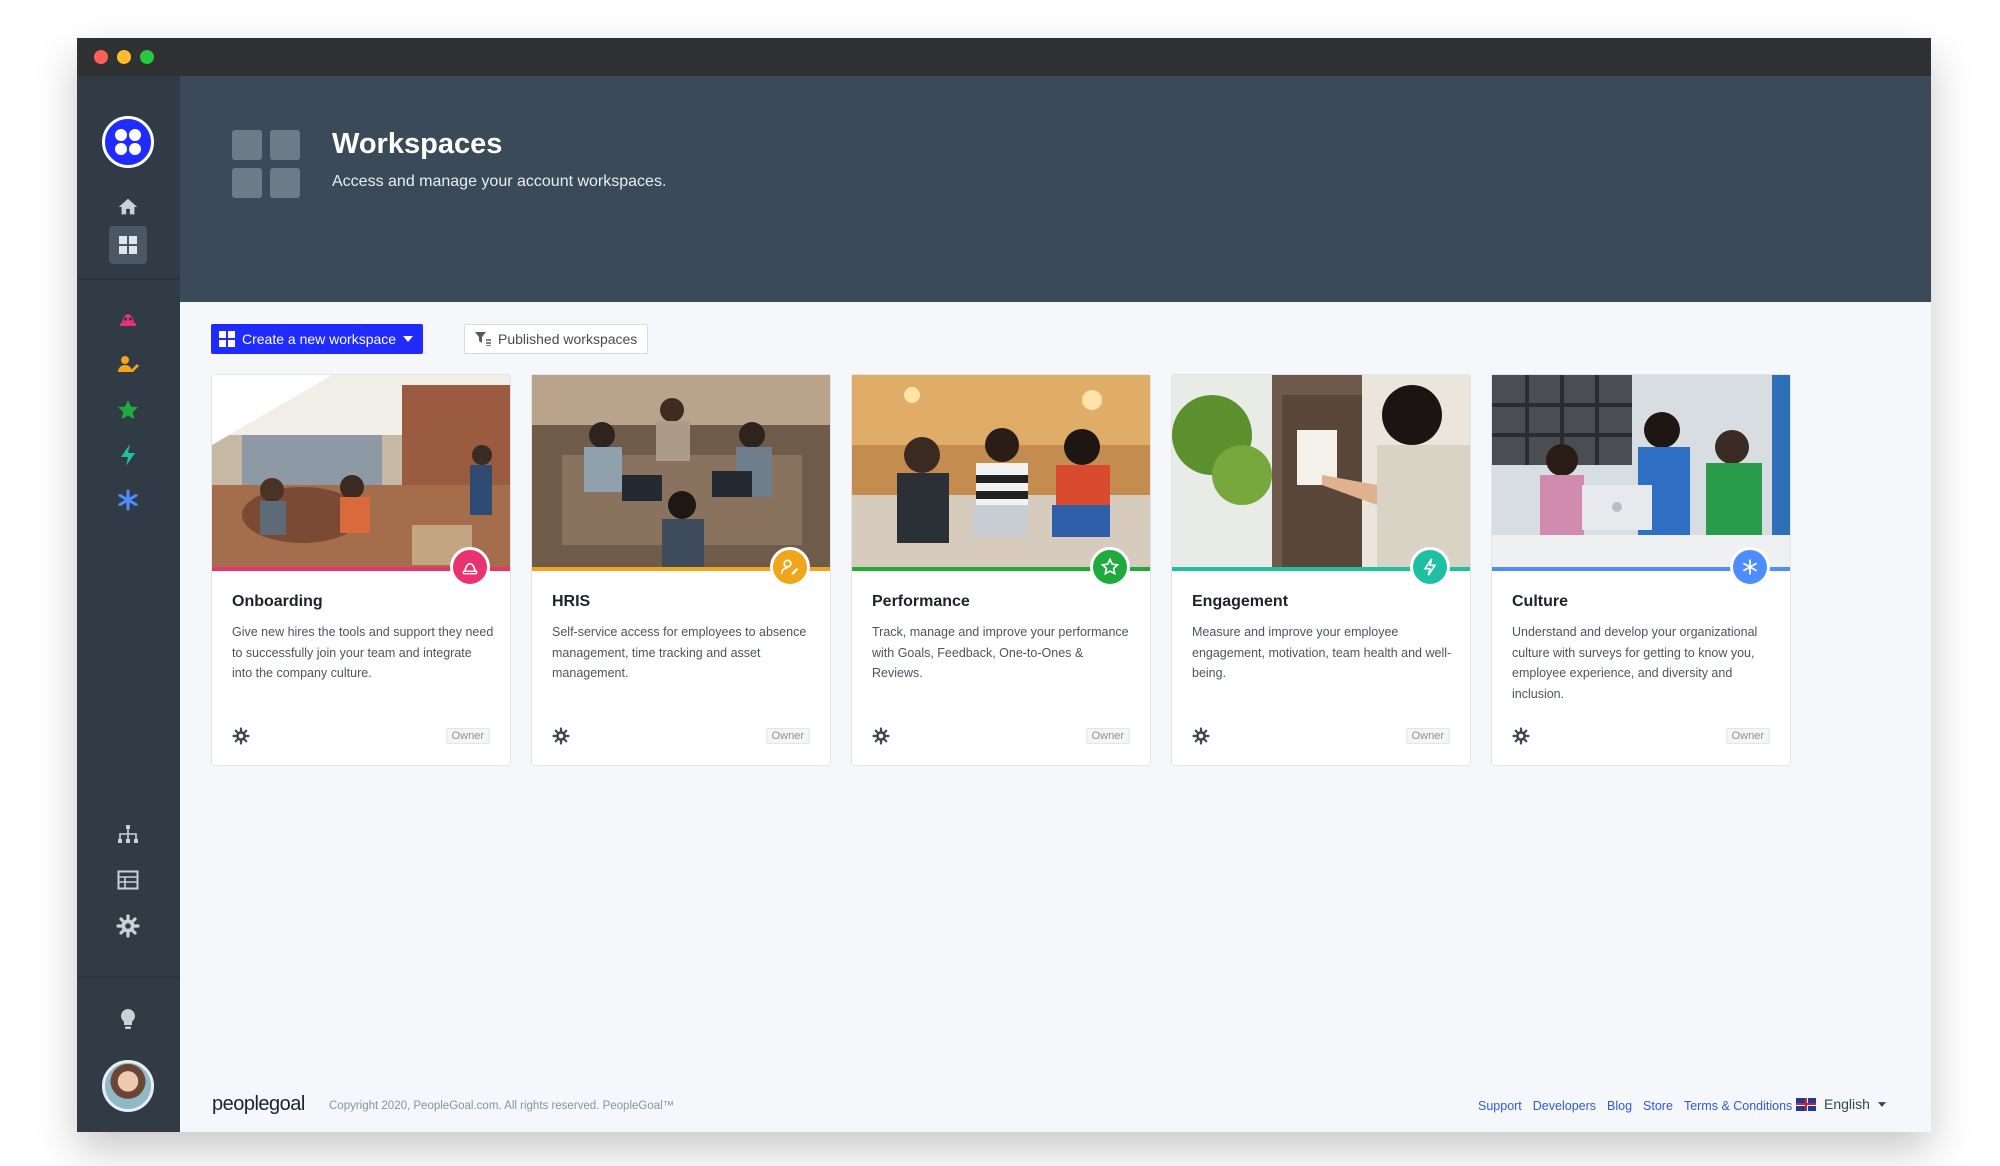  What do you see at coordinates (1806, 1104) in the screenshot?
I see `uk-flag-icon` at bounding box center [1806, 1104].